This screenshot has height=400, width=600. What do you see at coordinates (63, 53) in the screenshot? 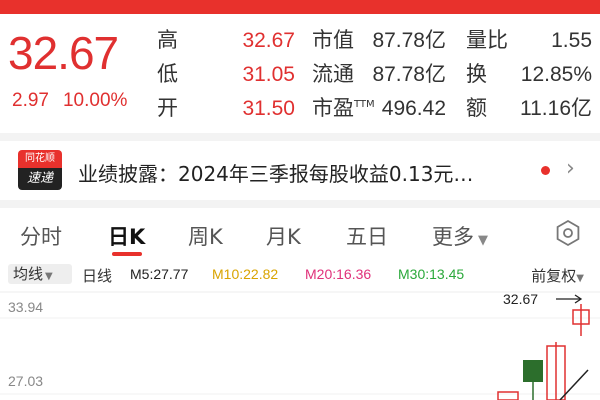
I see `current-price: 32.67` at bounding box center [63, 53].